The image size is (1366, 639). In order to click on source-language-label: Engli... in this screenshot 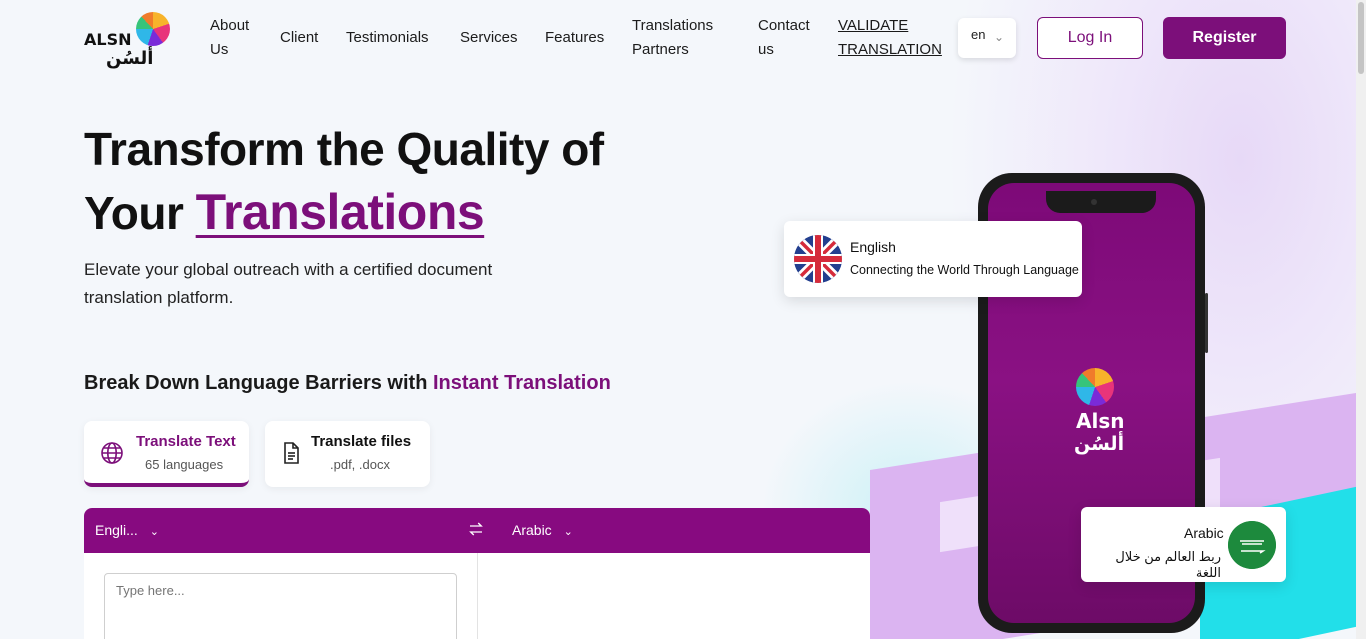, I will do `click(116, 530)`.